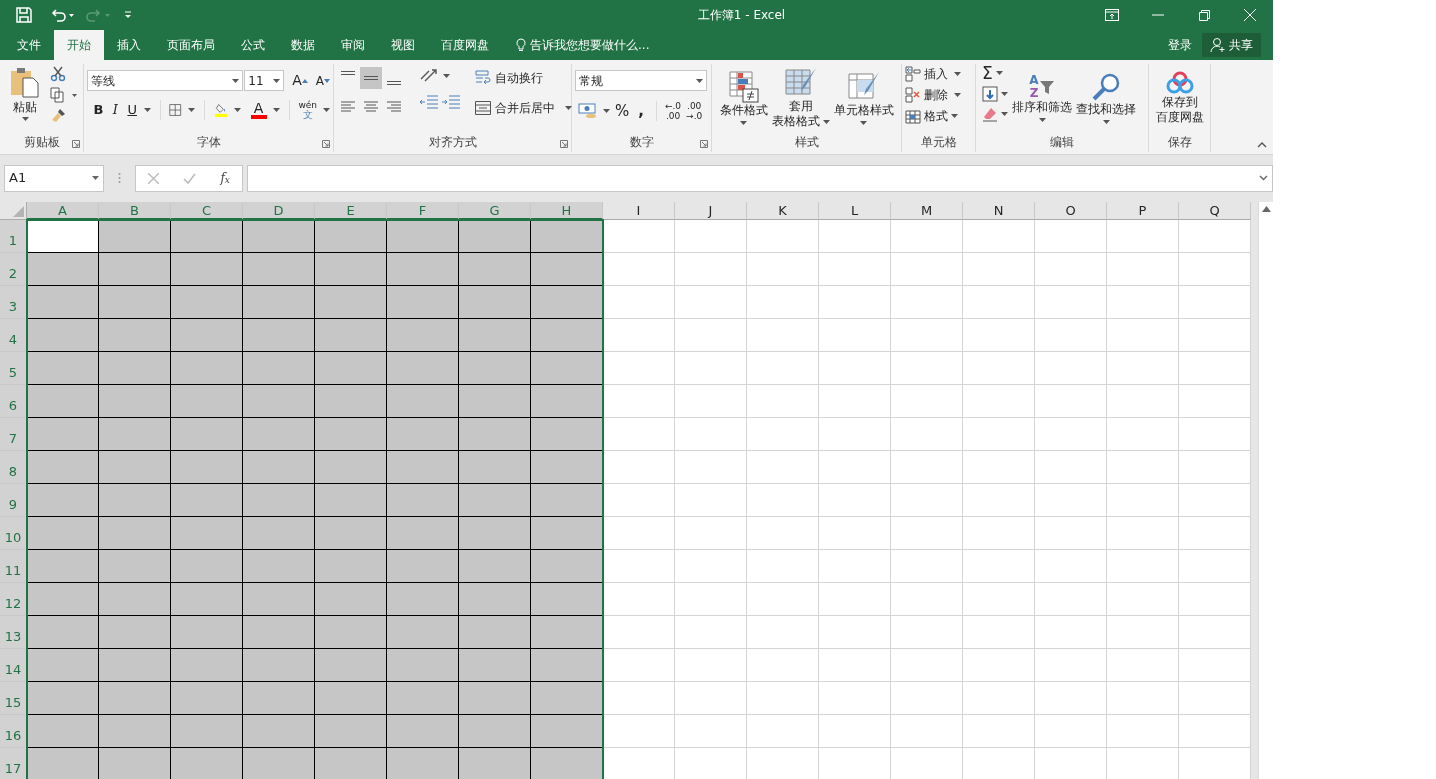 This screenshot has width=1436, height=779. I want to click on ribbon-tab: 插入, so click(129, 45).